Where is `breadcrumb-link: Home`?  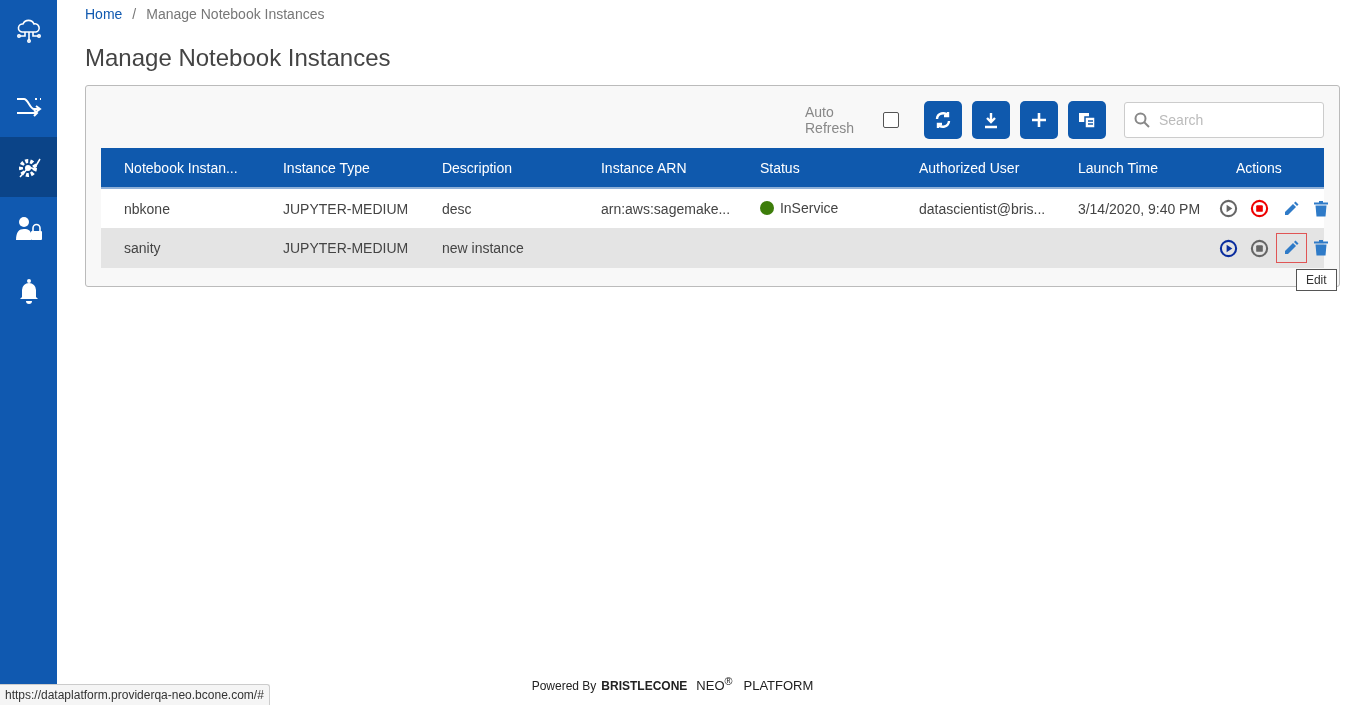
breadcrumb-link: Home is located at coordinates (104, 14).